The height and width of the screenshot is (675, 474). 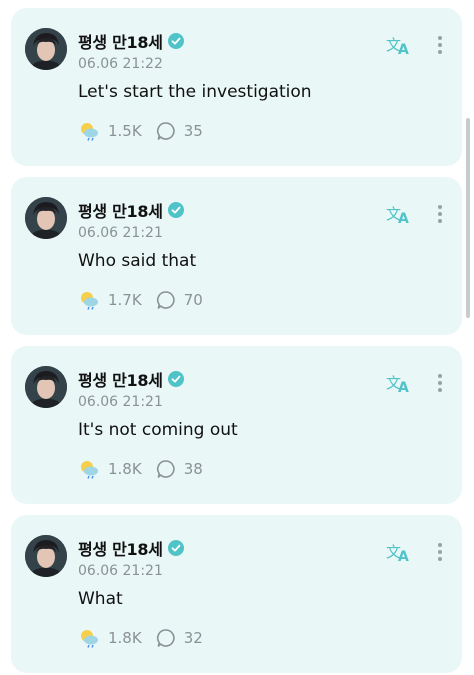 I want to click on post-stats: 1.5K 35, so click(x=147, y=131).